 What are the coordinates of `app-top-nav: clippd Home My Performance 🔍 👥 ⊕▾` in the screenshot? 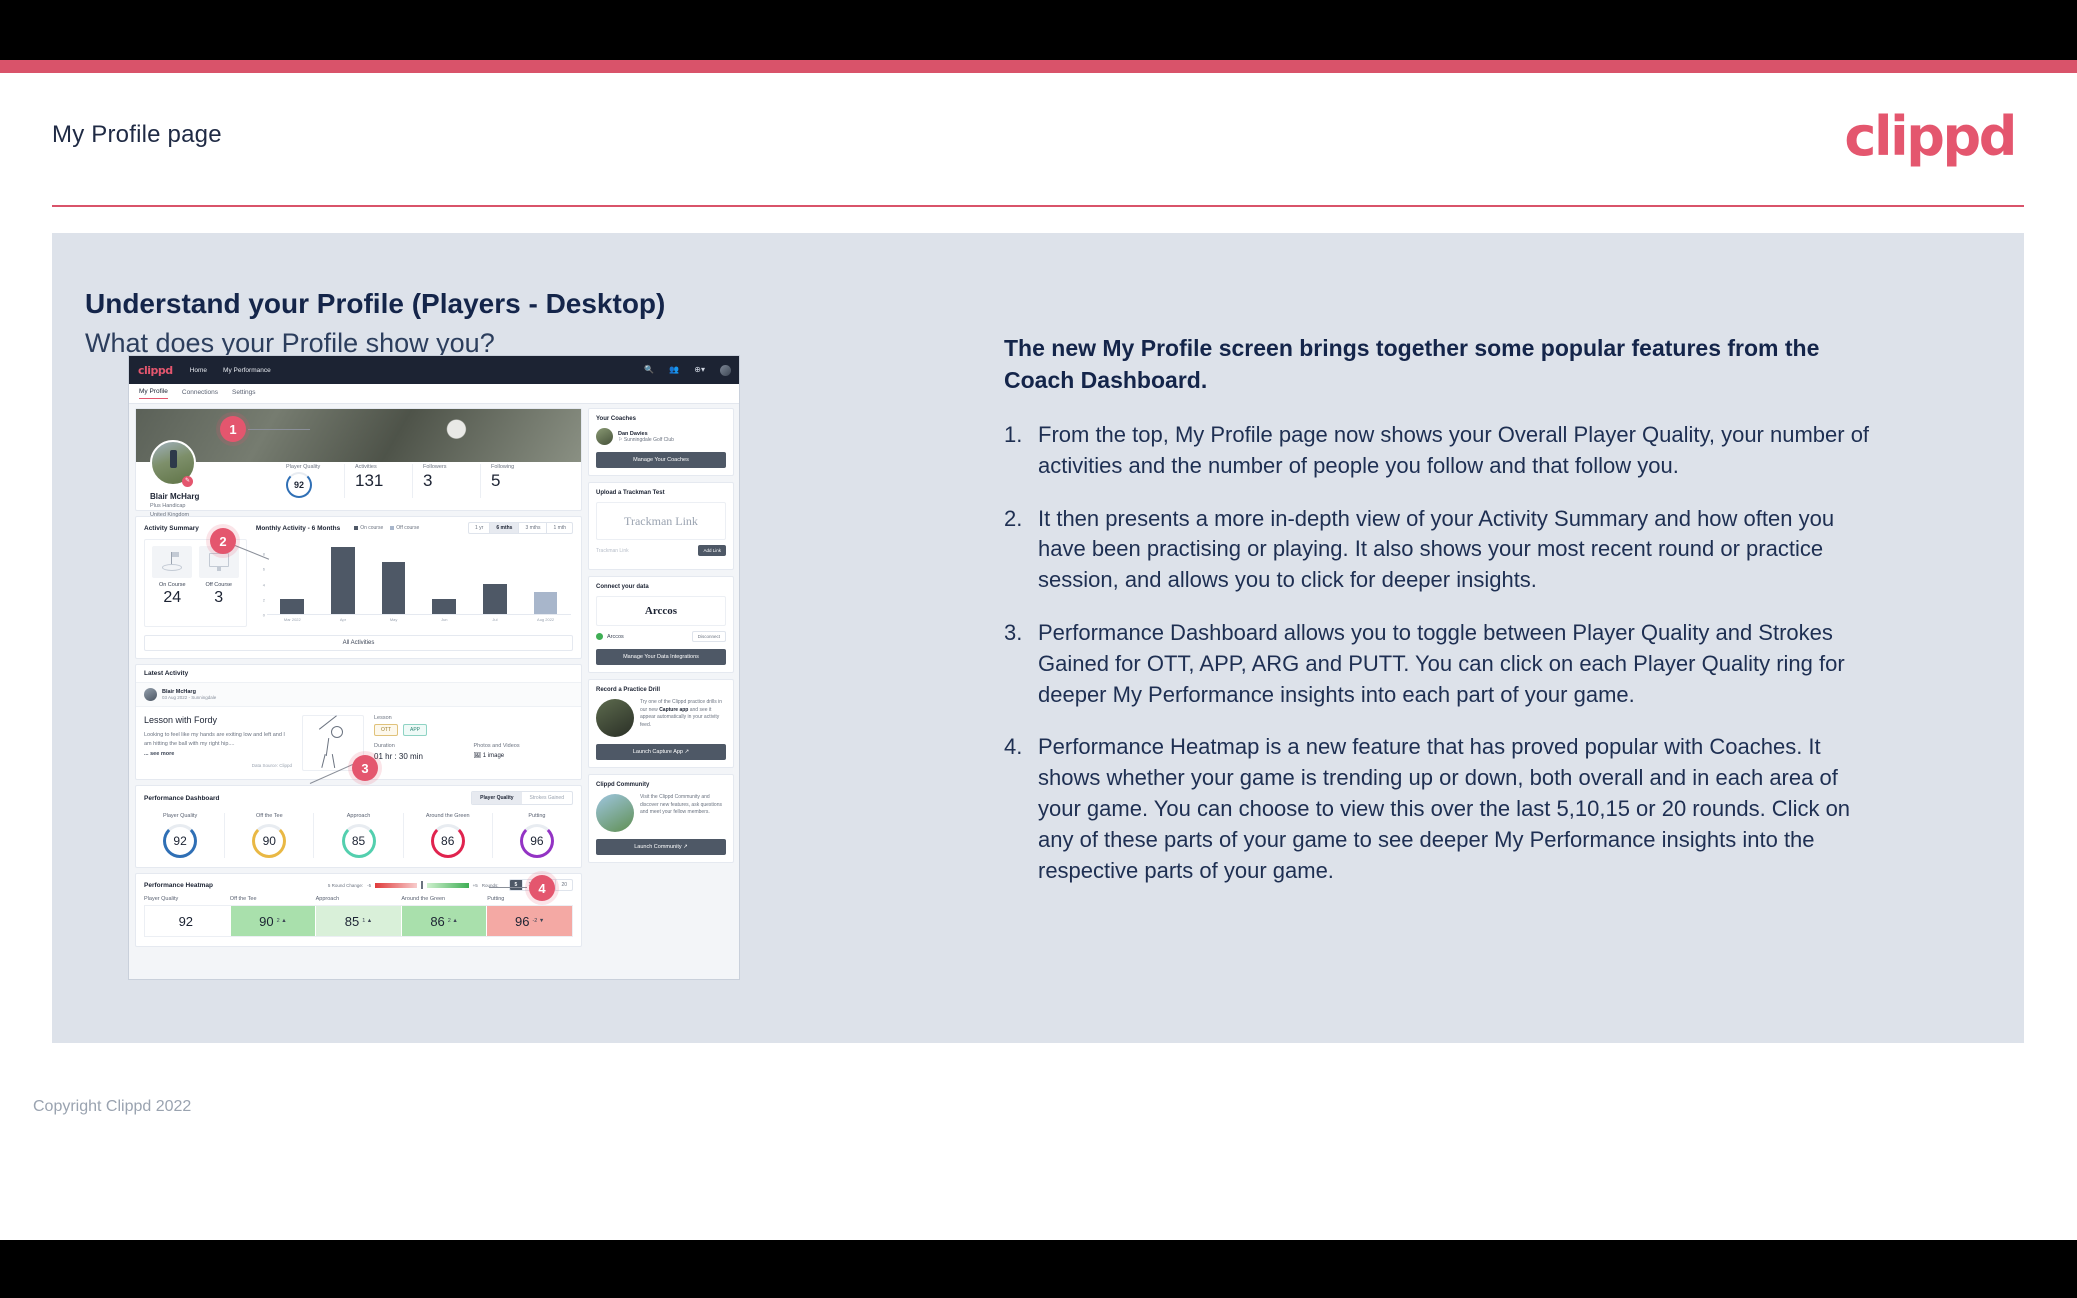 It's located at (434, 370).